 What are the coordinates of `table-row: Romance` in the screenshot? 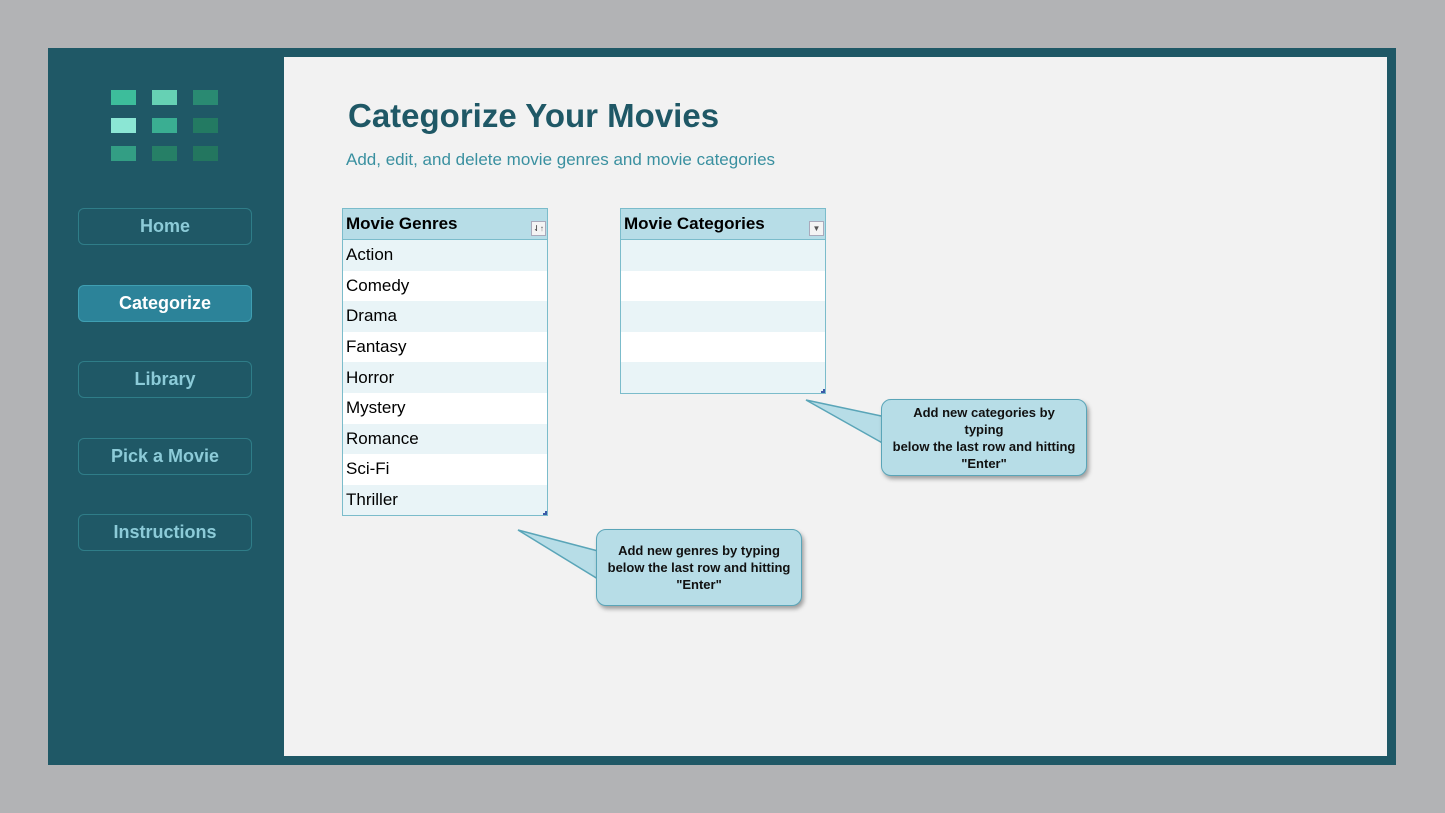 It's located at (445, 439).